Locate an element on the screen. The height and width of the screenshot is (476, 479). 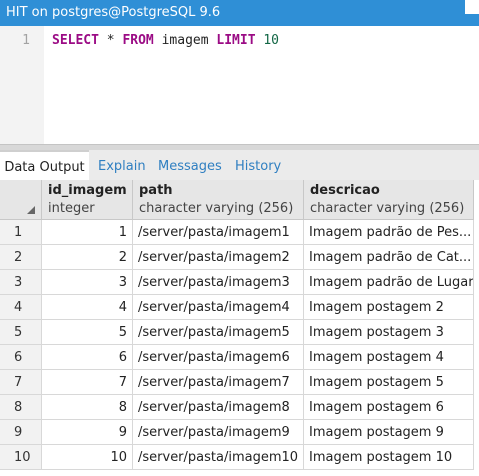
descricao-cell: Imagem postagem 2 is located at coordinates (389, 307).